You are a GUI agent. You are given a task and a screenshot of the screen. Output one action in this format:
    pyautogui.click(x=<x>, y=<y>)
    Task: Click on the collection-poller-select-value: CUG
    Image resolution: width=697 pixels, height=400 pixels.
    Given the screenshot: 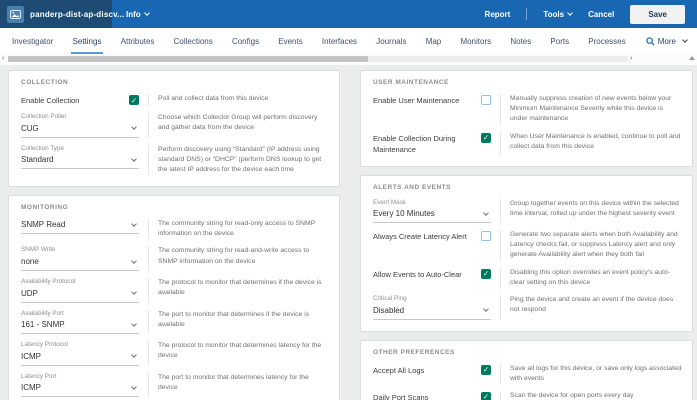 What is the action you would take?
    pyautogui.click(x=30, y=128)
    